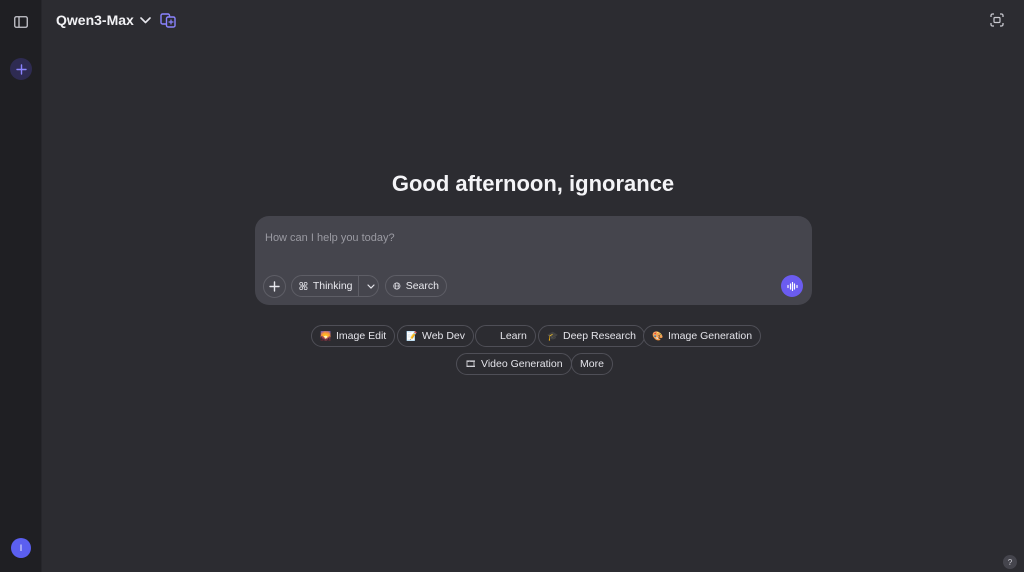 The height and width of the screenshot is (572, 1024). Describe the element at coordinates (525, 238) in the screenshot. I see `chat-input` at that location.